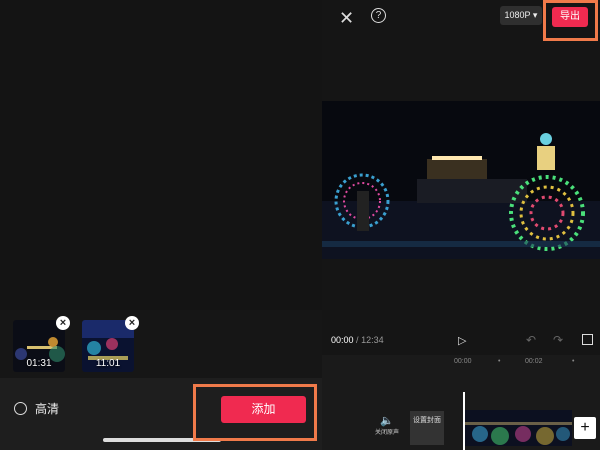 Image resolution: width=600 pixels, height=450 pixels. Describe the element at coordinates (531, 340) in the screenshot. I see `undo-icon: ↶` at that location.